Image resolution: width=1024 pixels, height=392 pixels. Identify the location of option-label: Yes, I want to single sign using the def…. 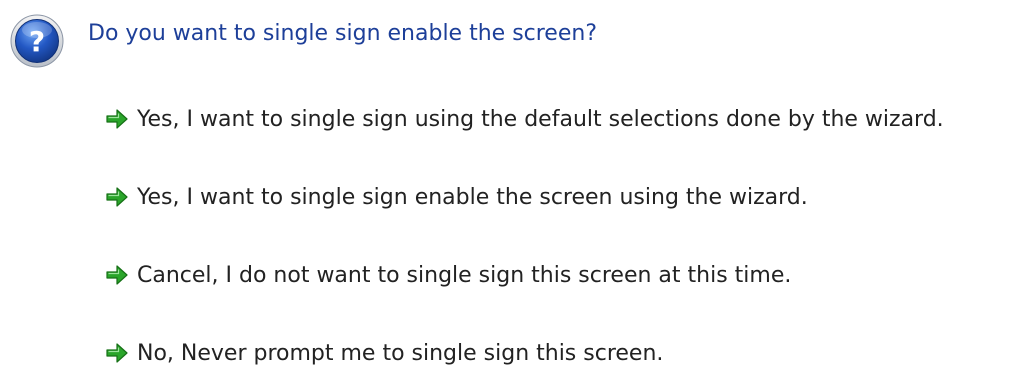
(540, 119).